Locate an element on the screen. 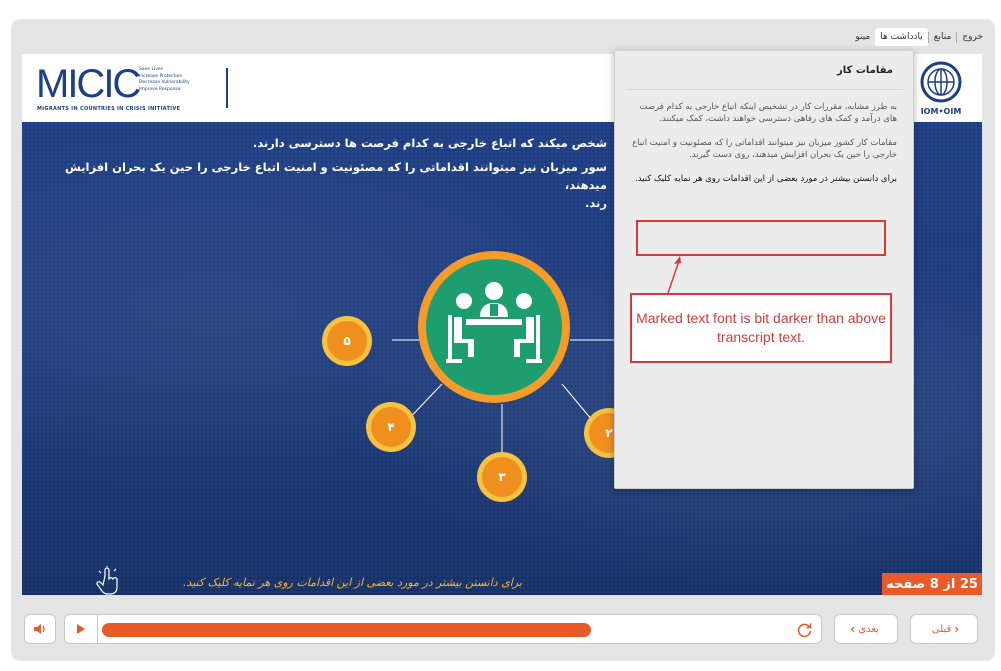 The height and width of the screenshot is (671, 1001). node-5: ۵ is located at coordinates (347, 341).